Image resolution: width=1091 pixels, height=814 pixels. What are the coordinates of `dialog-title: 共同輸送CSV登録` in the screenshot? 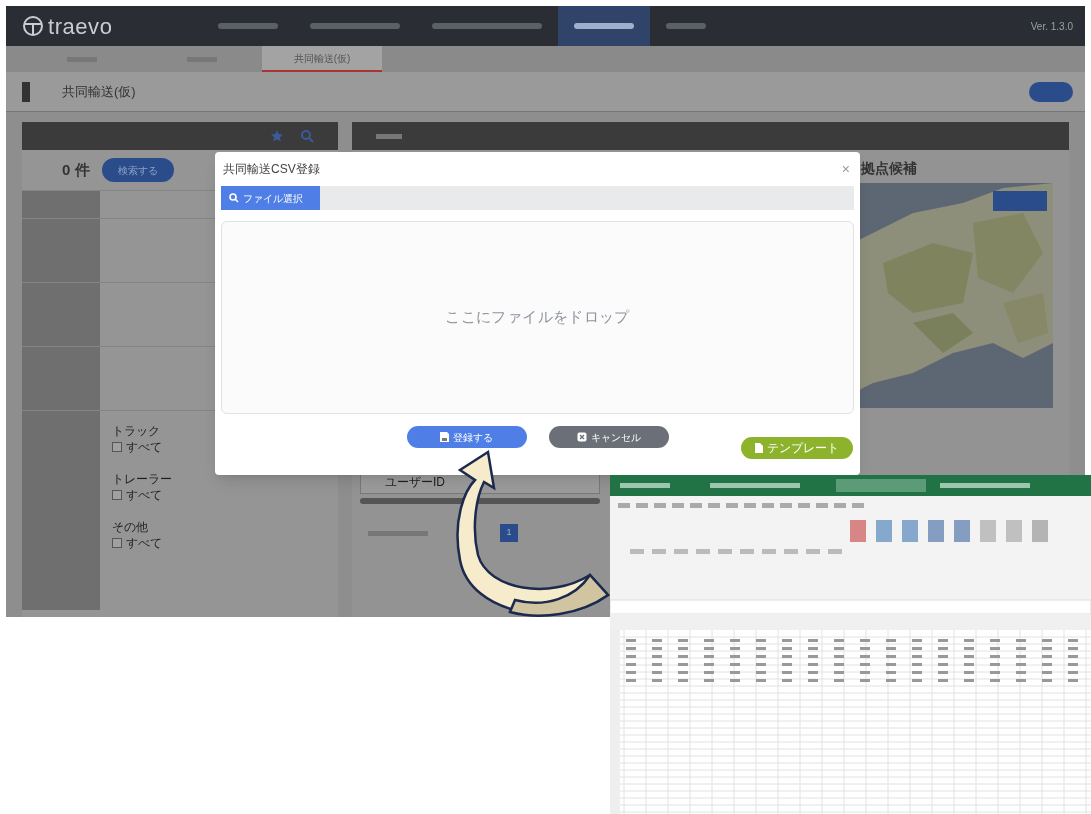 It's located at (271, 169).